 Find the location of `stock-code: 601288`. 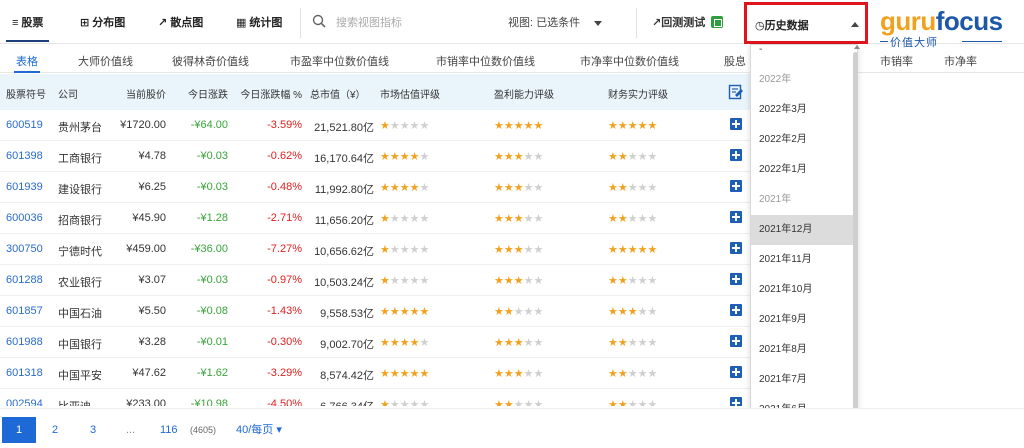

stock-code: 601288 is located at coordinates (24, 280).